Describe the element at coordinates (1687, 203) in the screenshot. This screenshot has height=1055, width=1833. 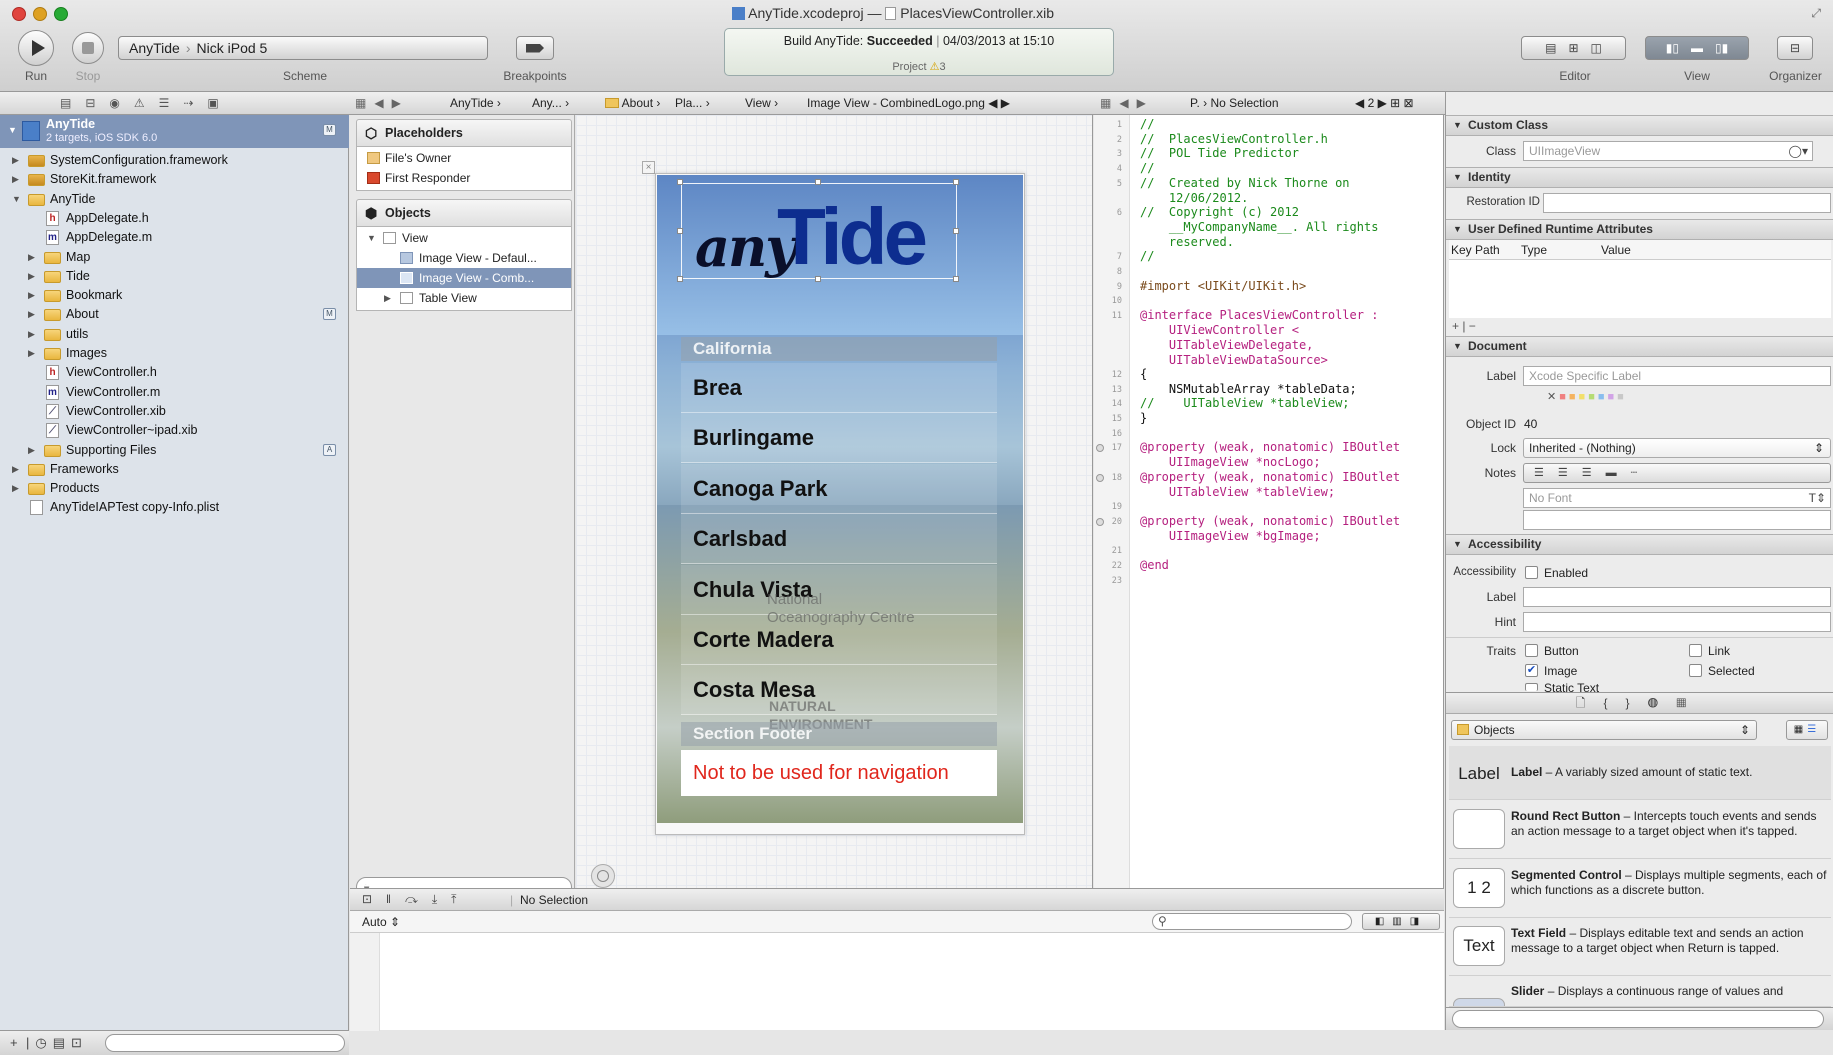
I see `restoration-id-field` at that location.